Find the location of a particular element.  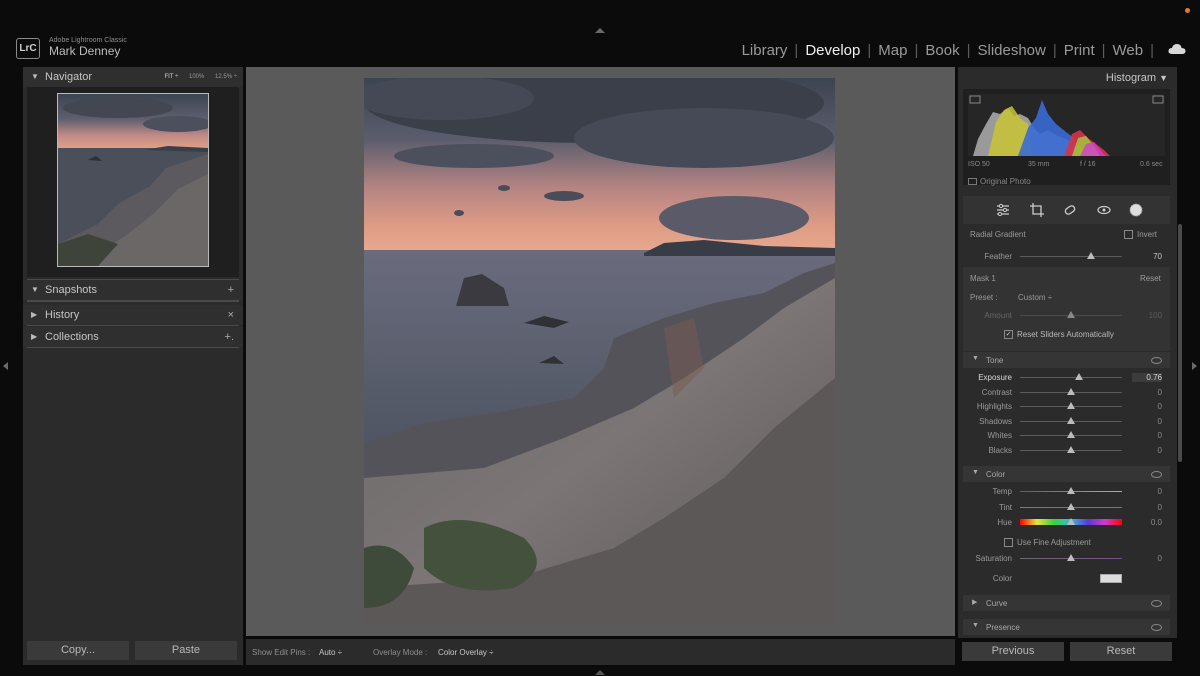

histogram-header: Histogram ▼ is located at coordinates (1137, 78).